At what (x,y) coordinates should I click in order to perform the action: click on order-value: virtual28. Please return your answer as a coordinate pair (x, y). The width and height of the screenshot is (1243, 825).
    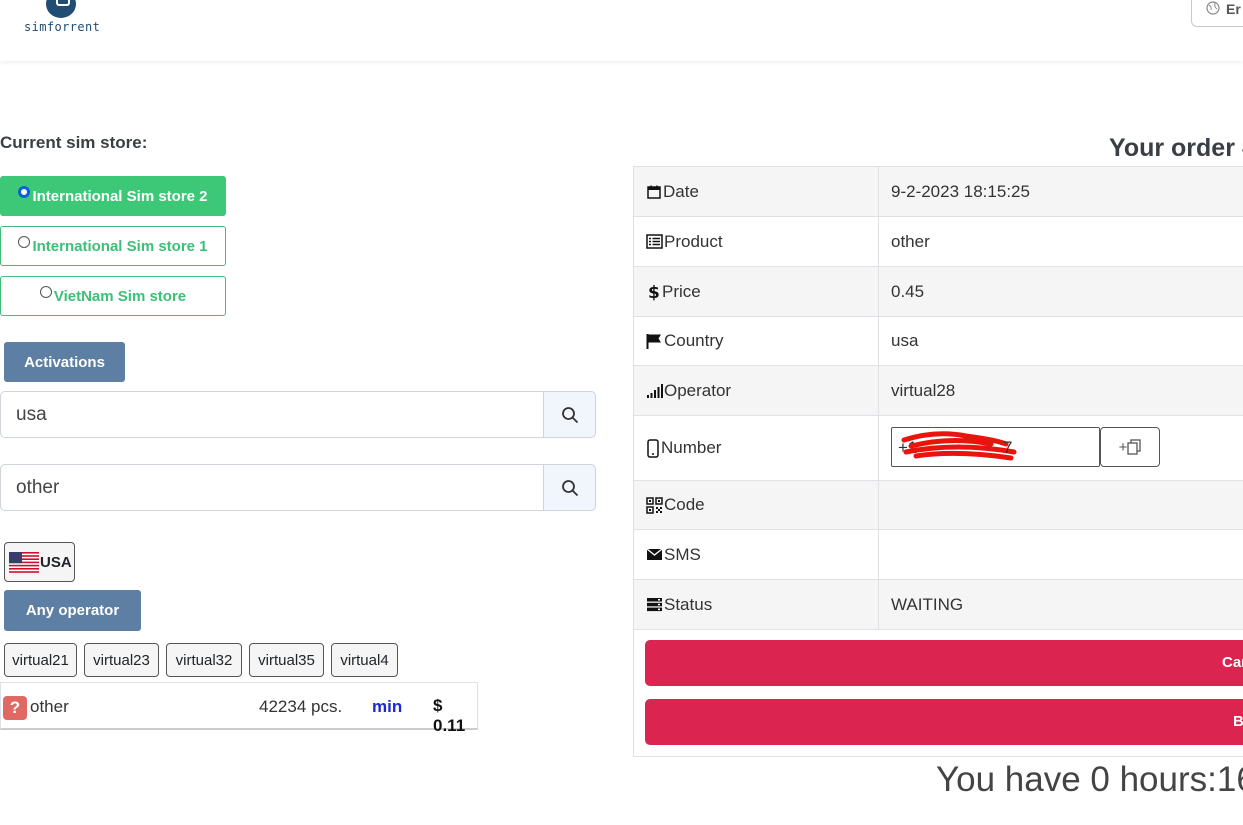
    Looking at the image, I should click on (923, 390).